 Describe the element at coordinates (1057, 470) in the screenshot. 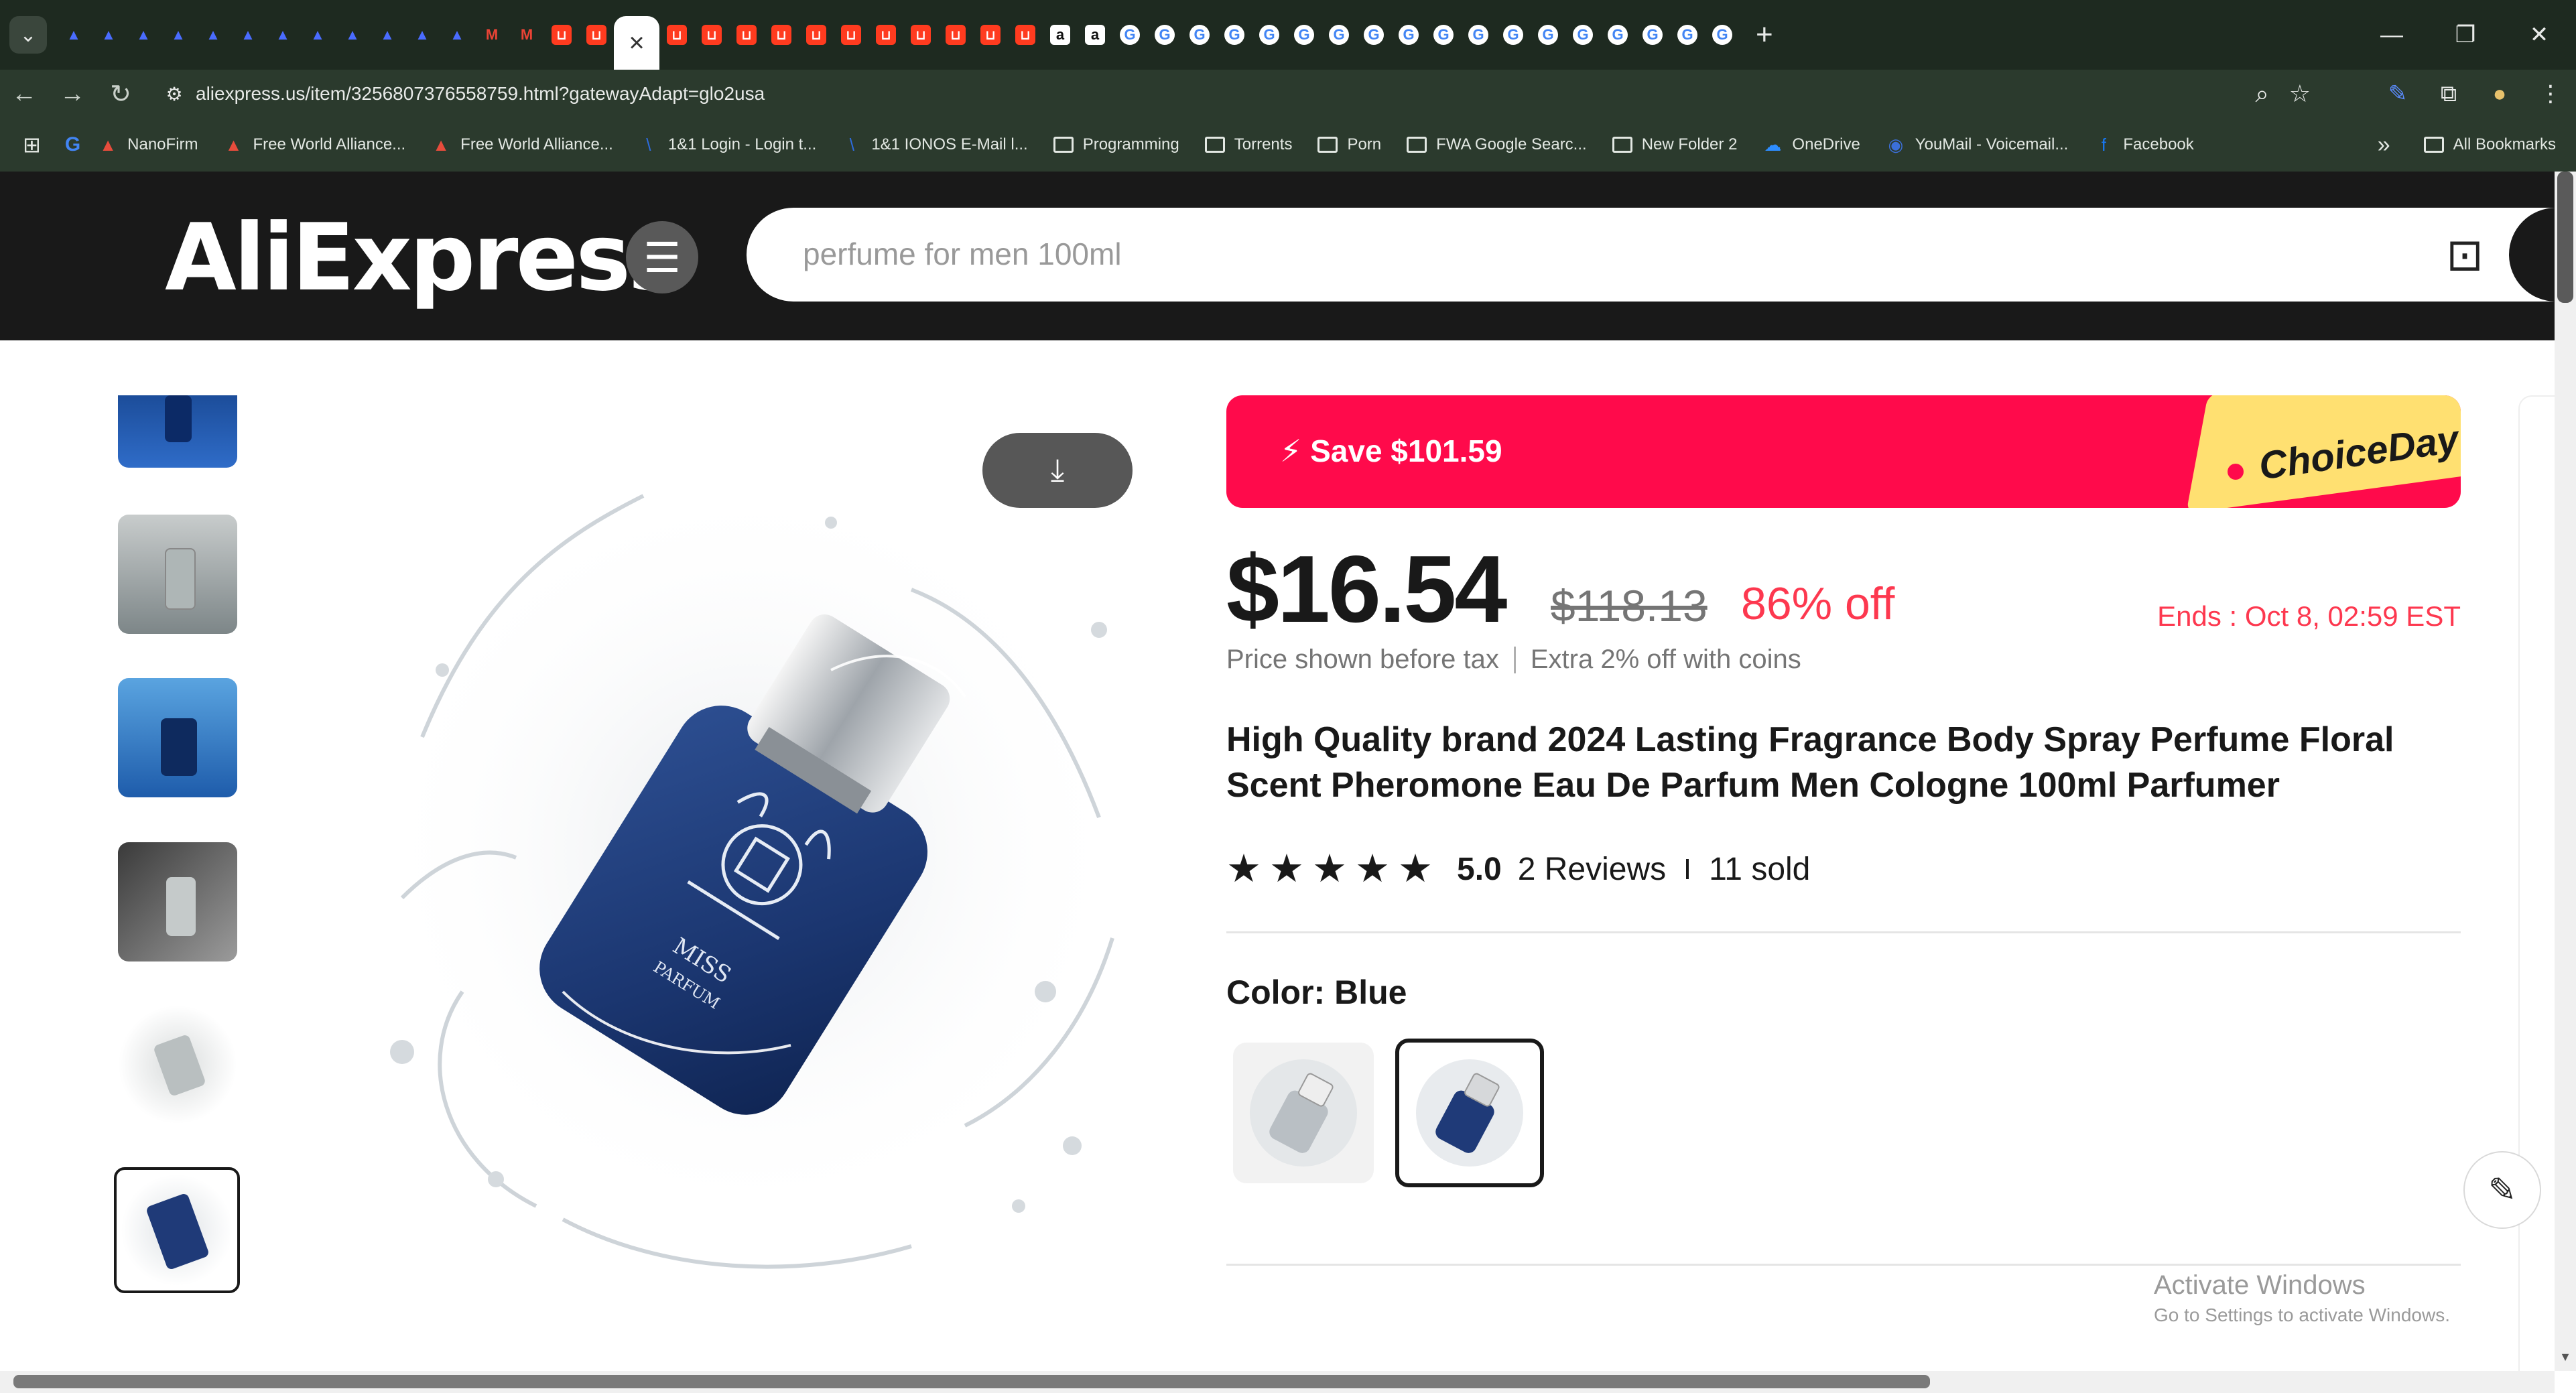

I see `download-image-button: ⤓` at that location.